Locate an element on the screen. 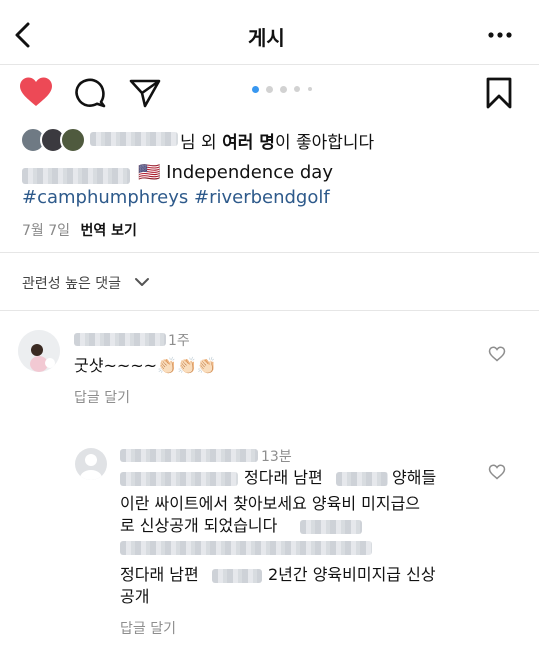 This screenshot has width=539, height=657. share-button is located at coordinates (145, 95).